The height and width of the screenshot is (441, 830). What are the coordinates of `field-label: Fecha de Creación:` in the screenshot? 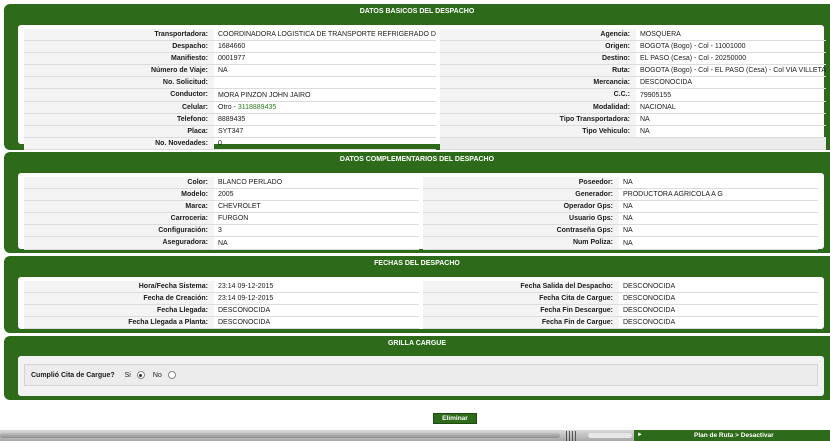 It's located at (119, 299).